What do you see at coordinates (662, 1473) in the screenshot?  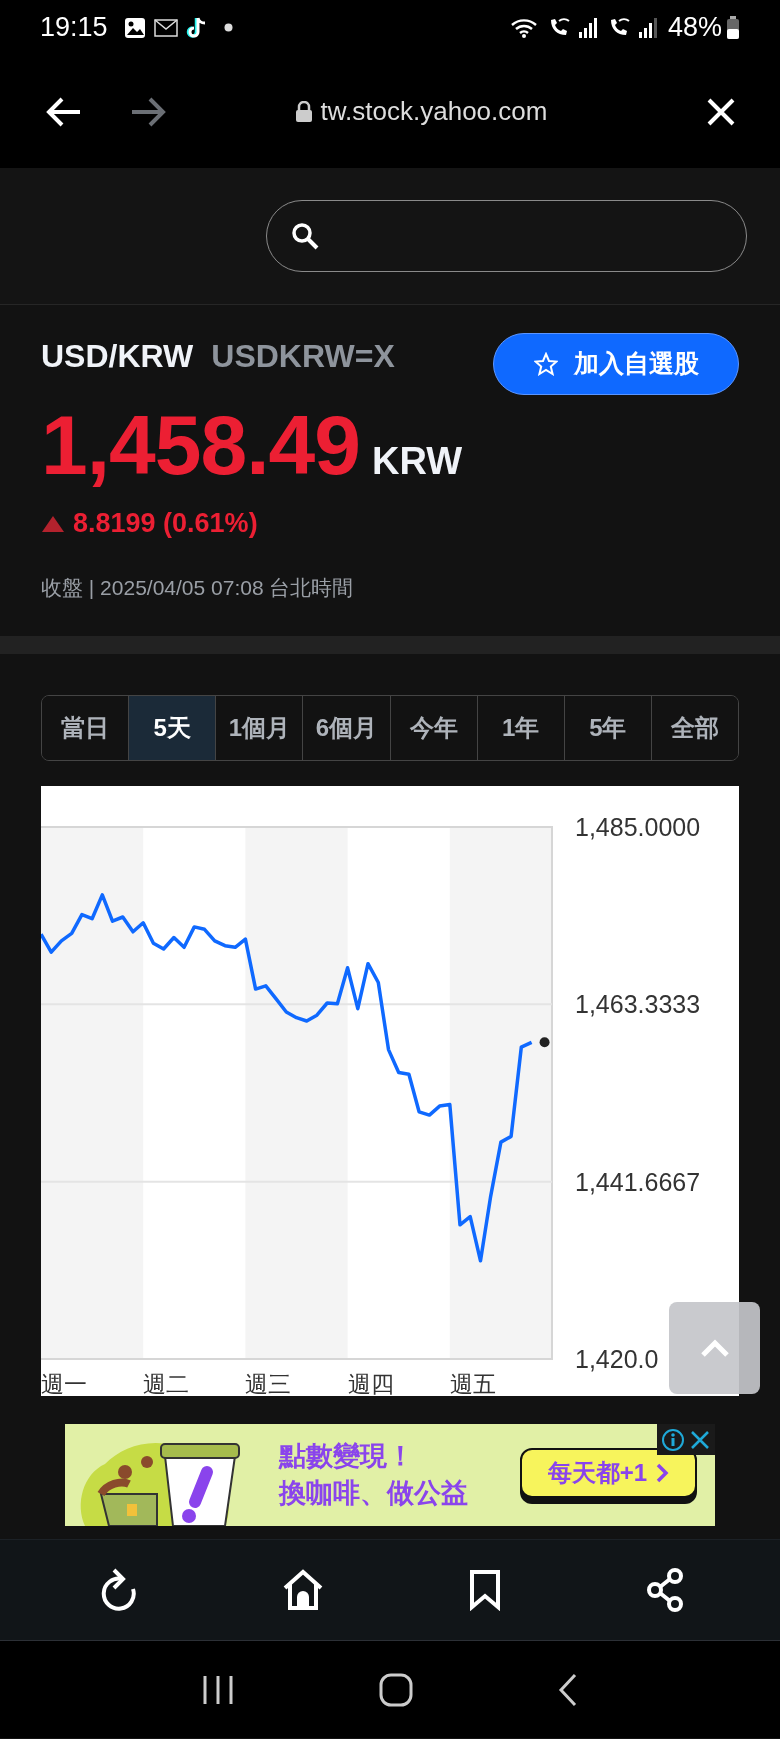 I see `chevron-right-icon` at bounding box center [662, 1473].